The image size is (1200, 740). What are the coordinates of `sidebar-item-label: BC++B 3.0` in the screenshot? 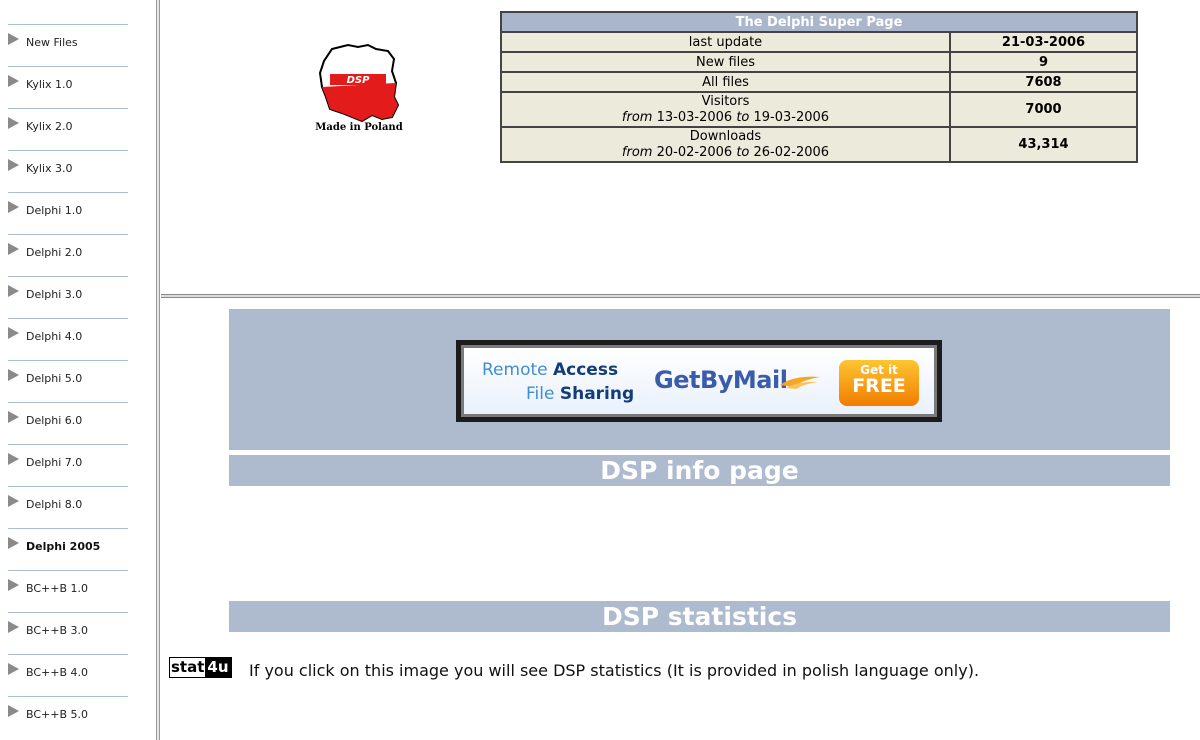 It's located at (57, 630).